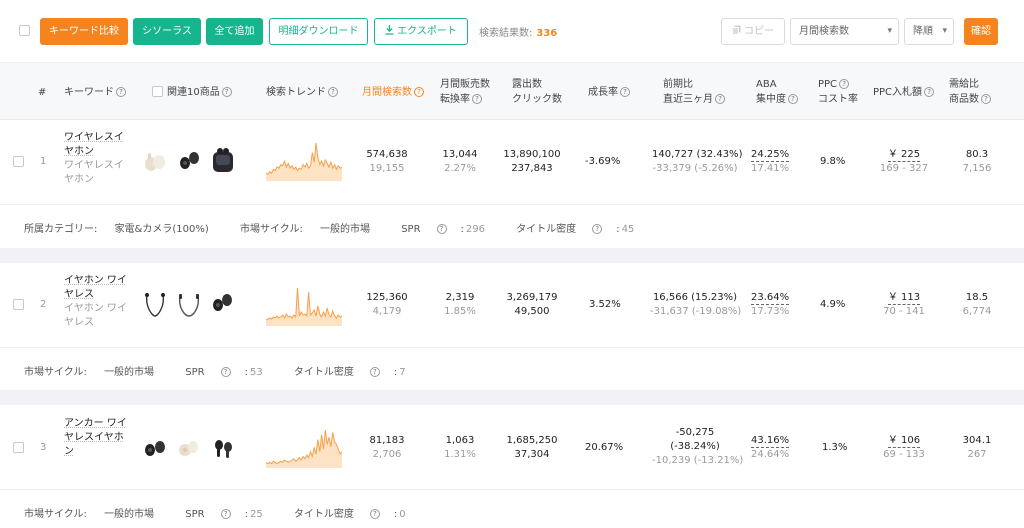 The height and width of the screenshot is (528, 1024). What do you see at coordinates (96, 288) in the screenshot?
I see `keyword-link: イヤホン ワイヤレス` at bounding box center [96, 288].